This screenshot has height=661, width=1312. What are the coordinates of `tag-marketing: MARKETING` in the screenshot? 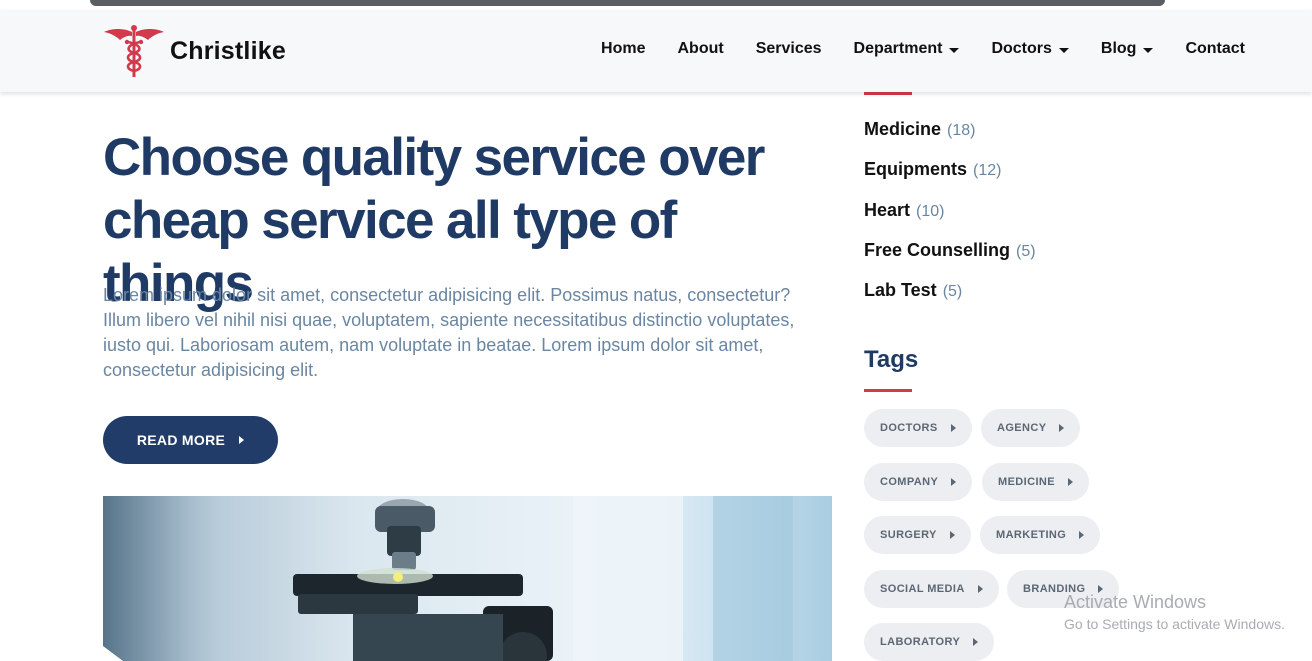 It's located at (1040, 535).